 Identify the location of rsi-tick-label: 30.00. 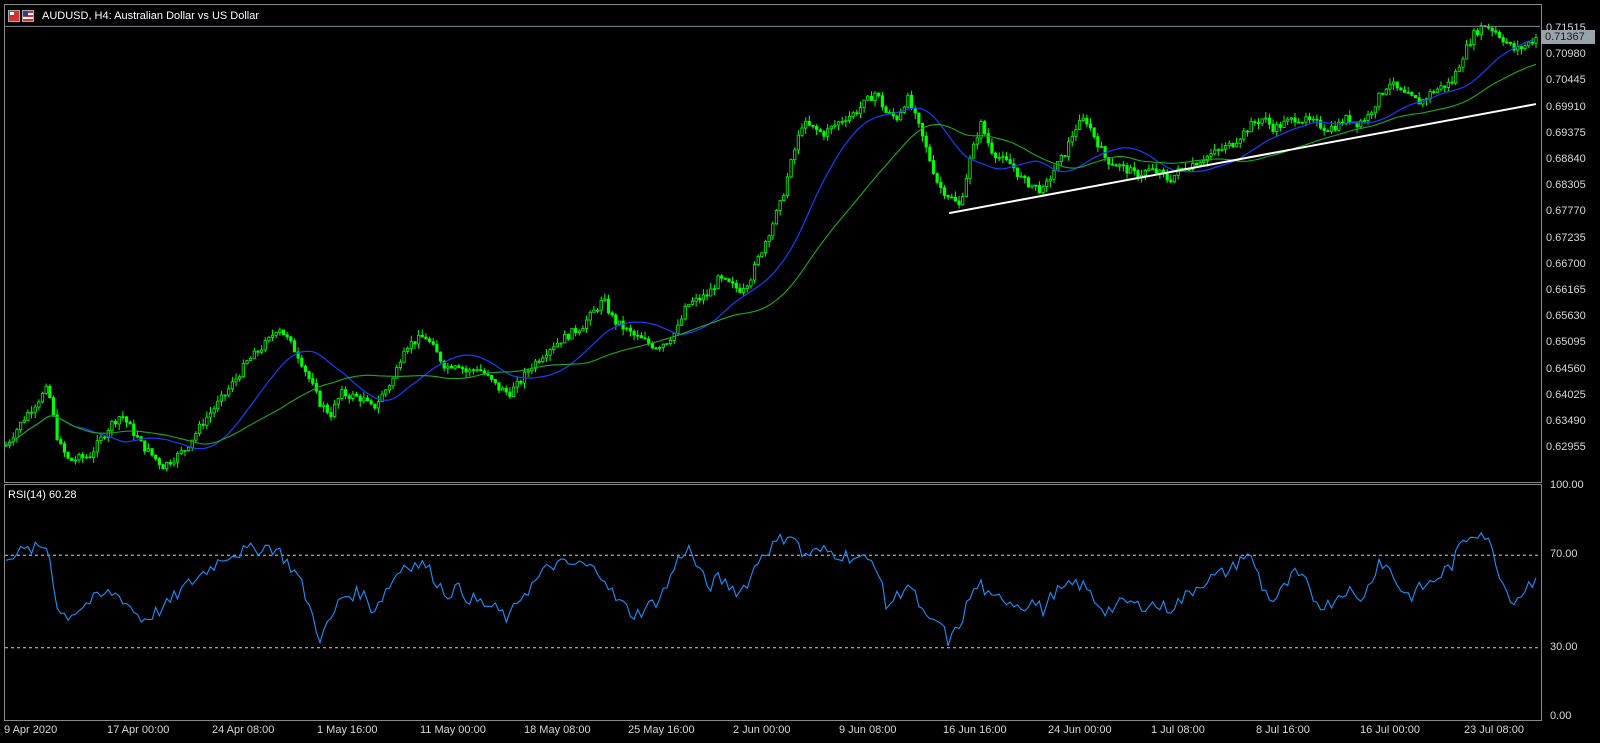
(1564, 646).